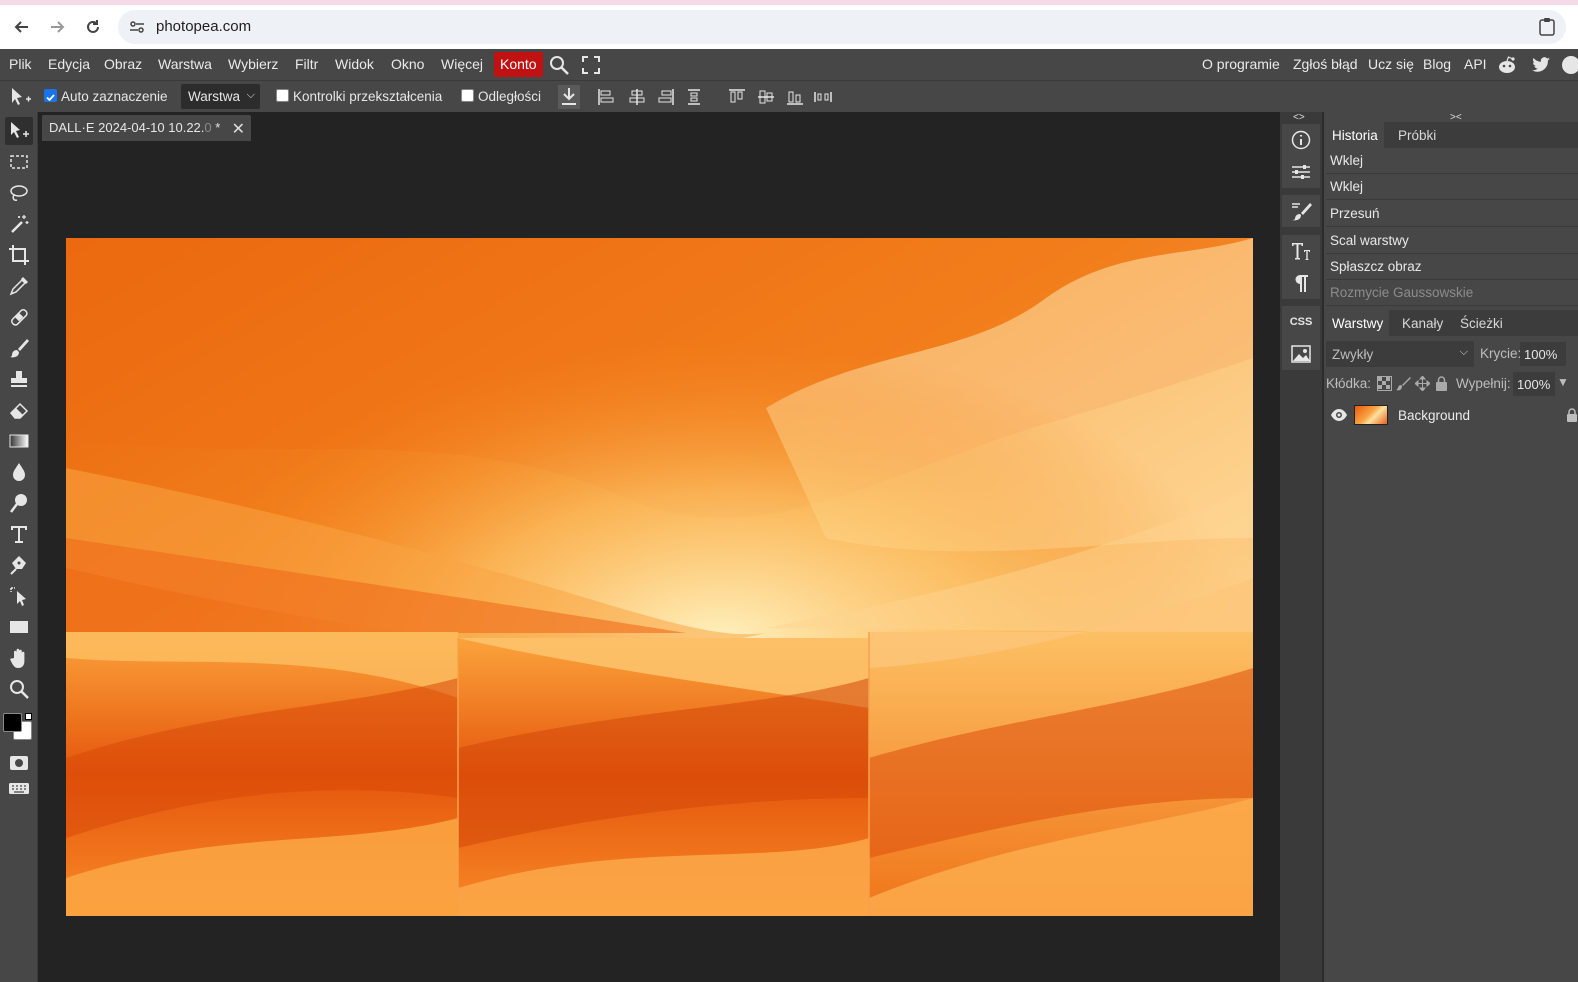 This screenshot has height=982, width=1578. What do you see at coordinates (19, 503) in the screenshot?
I see `dodge-tool-button` at bounding box center [19, 503].